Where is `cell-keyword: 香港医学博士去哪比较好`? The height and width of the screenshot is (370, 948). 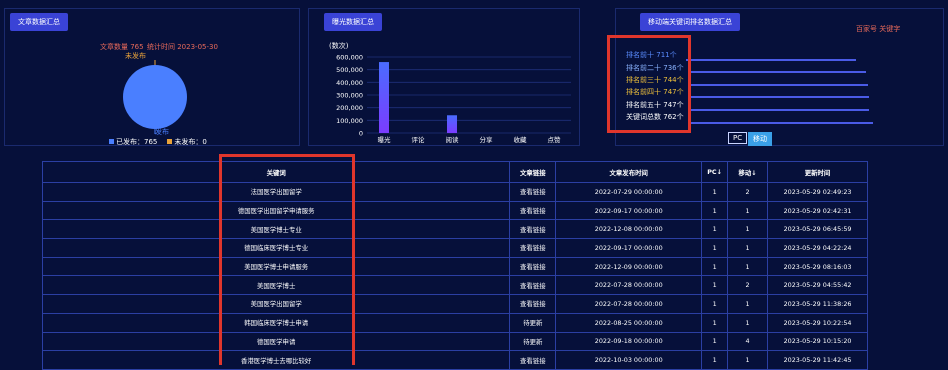 cell-keyword: 香港医学博士去哪比较好 is located at coordinates (276, 360).